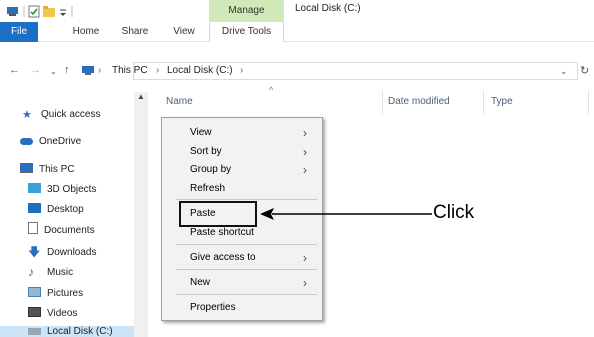 This screenshot has height=337, width=594. I want to click on tab-drive-tools: Drive Tools, so click(246, 32).